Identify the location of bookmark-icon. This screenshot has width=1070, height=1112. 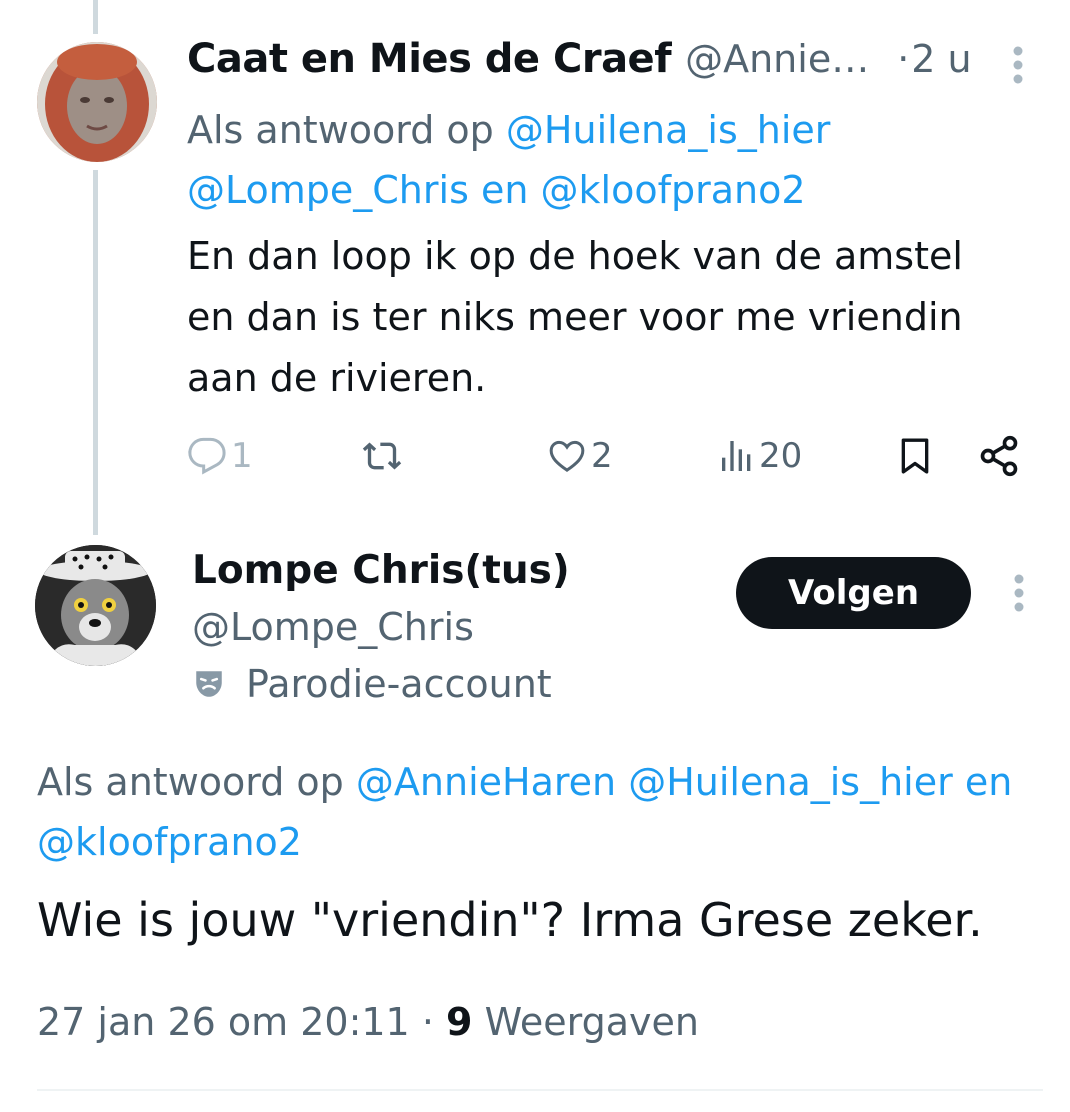
(915, 456).